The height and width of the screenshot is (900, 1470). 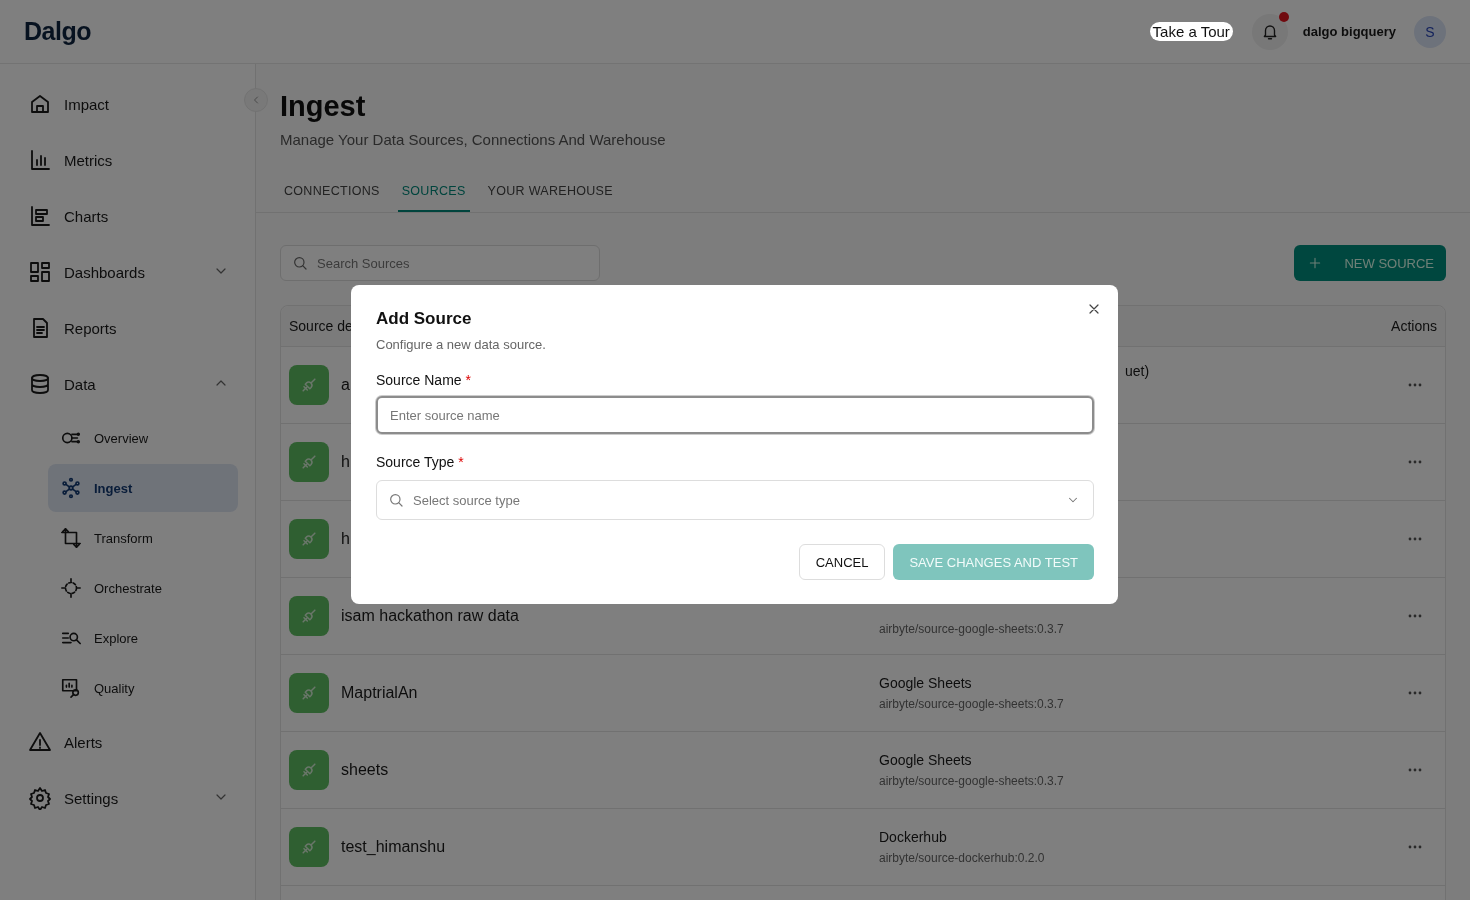 What do you see at coordinates (440, 263) in the screenshot?
I see `search-field: Search Sources` at bounding box center [440, 263].